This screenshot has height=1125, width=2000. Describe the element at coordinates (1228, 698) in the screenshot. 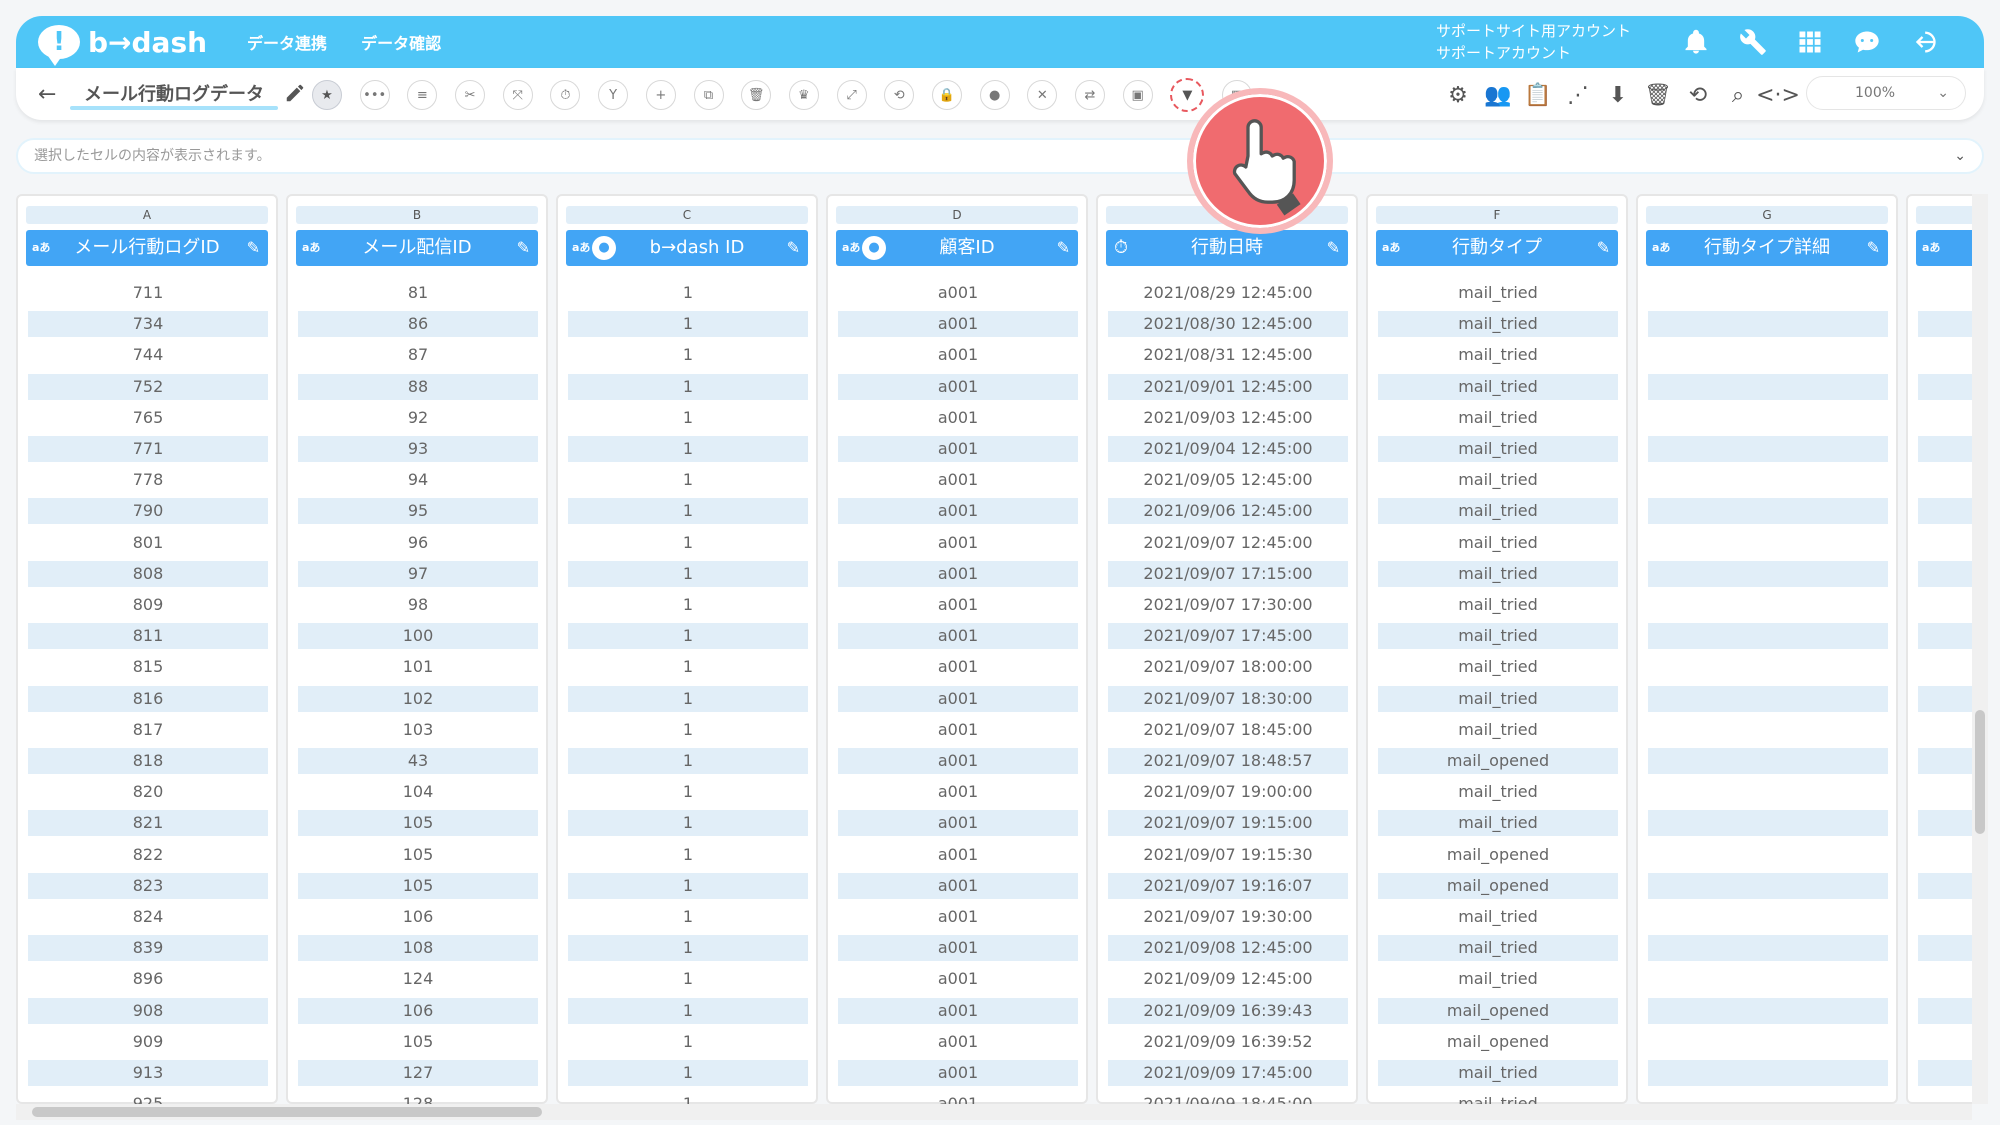

I see `table-cell: 2021/09/07 18:30:00` at that location.